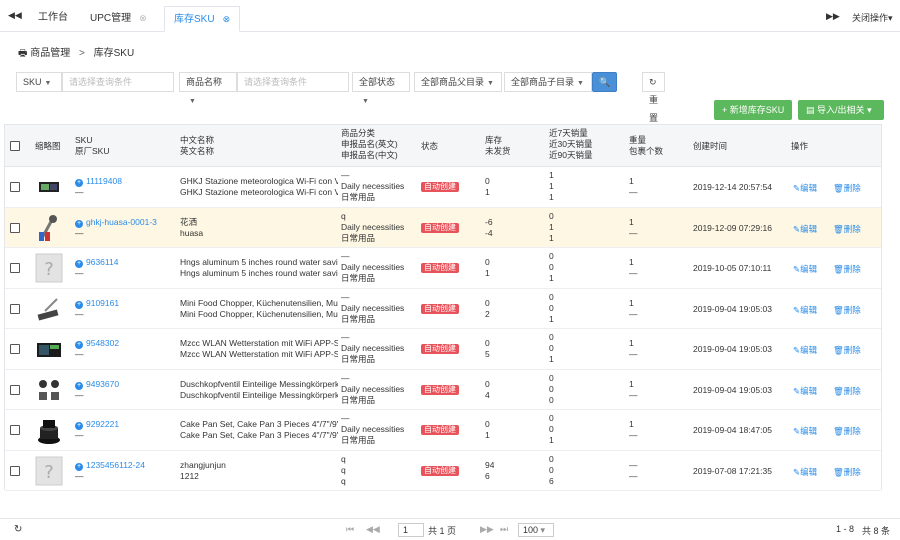 The width and height of the screenshot is (900, 540). Describe the element at coordinates (39, 82) in the screenshot. I see `sku-field-select: SKU ▼` at that location.